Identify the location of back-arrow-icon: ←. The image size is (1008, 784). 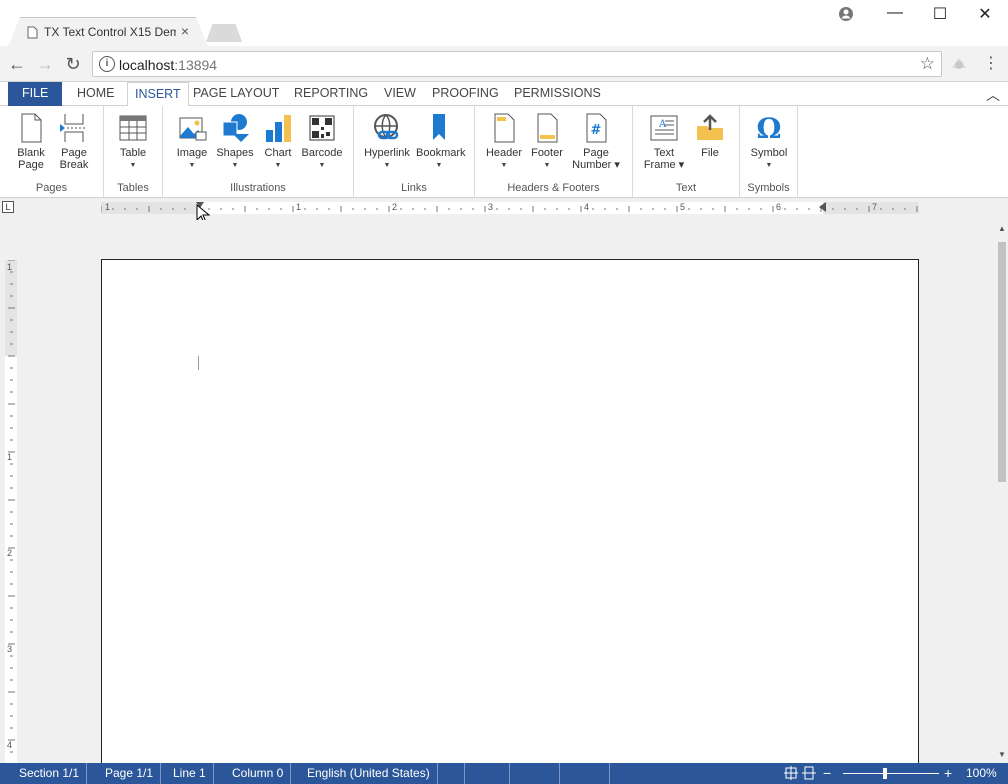
(17, 64).